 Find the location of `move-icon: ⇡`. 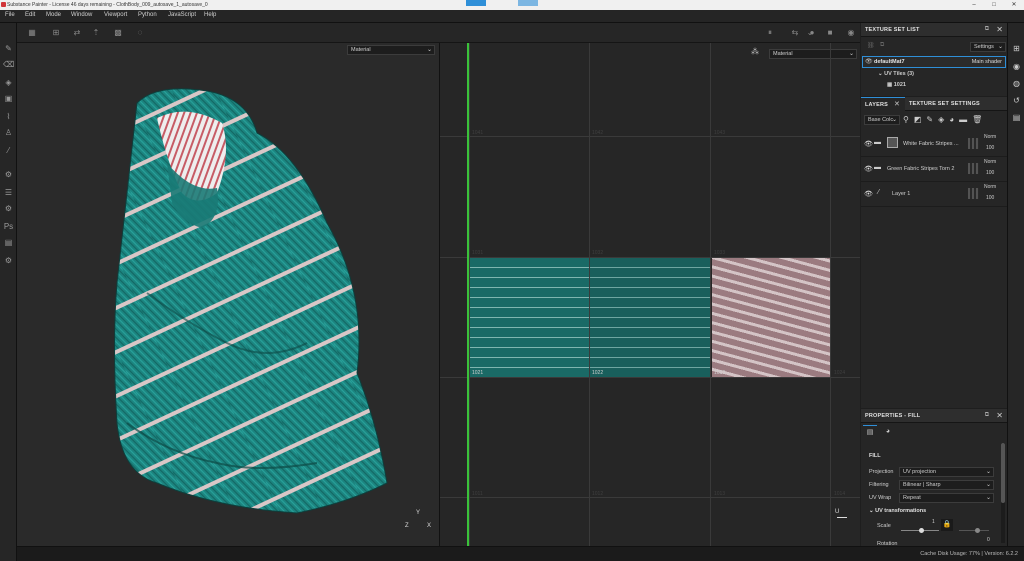

move-icon: ⇡ is located at coordinates (96, 33).